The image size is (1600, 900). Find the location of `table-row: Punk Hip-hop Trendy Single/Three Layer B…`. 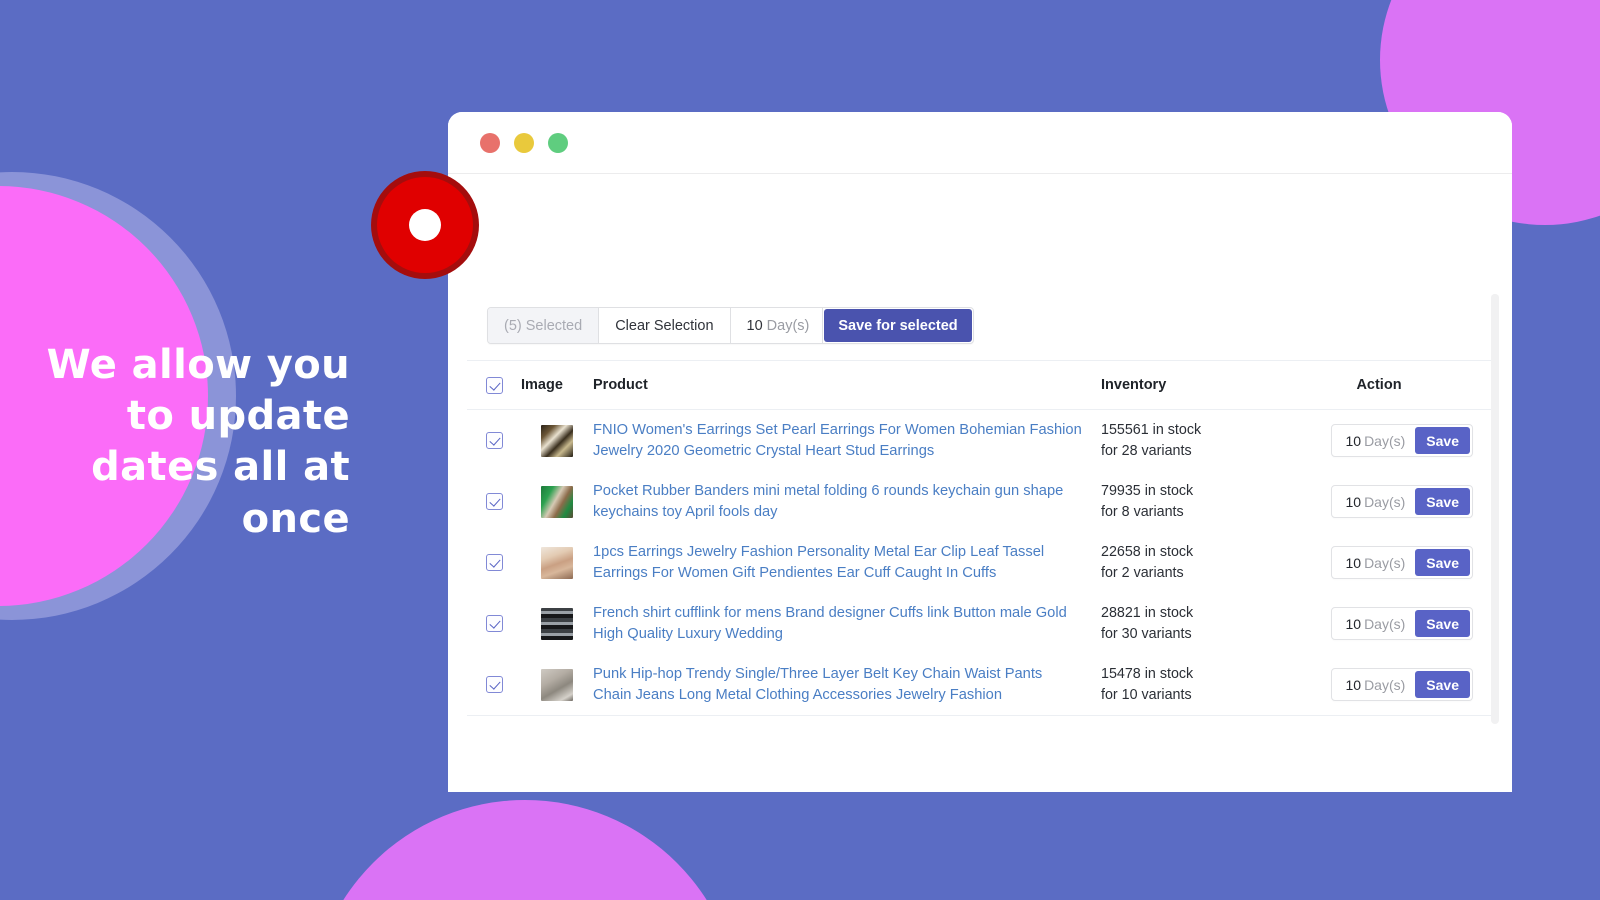

table-row: Punk Hip-hop Trendy Single/Three Layer B… is located at coordinates (980, 684).